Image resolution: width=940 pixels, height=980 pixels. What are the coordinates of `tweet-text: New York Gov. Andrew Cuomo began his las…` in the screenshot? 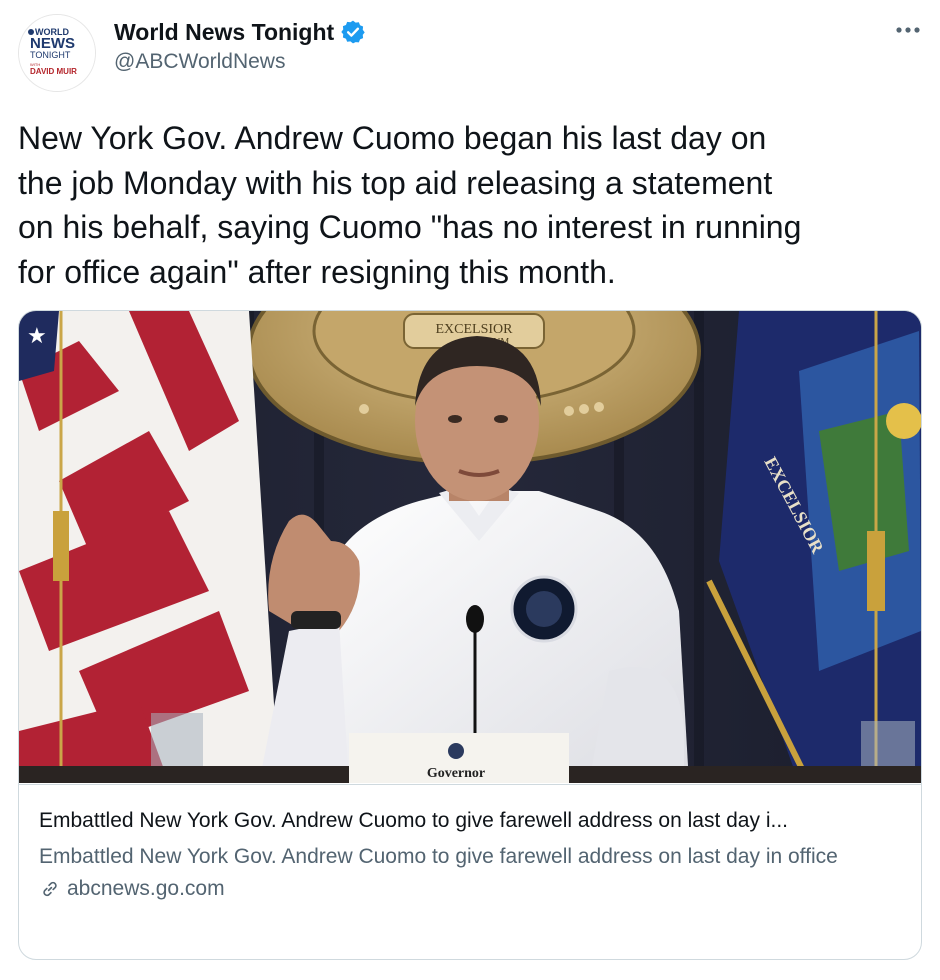 It's located at (410, 205).